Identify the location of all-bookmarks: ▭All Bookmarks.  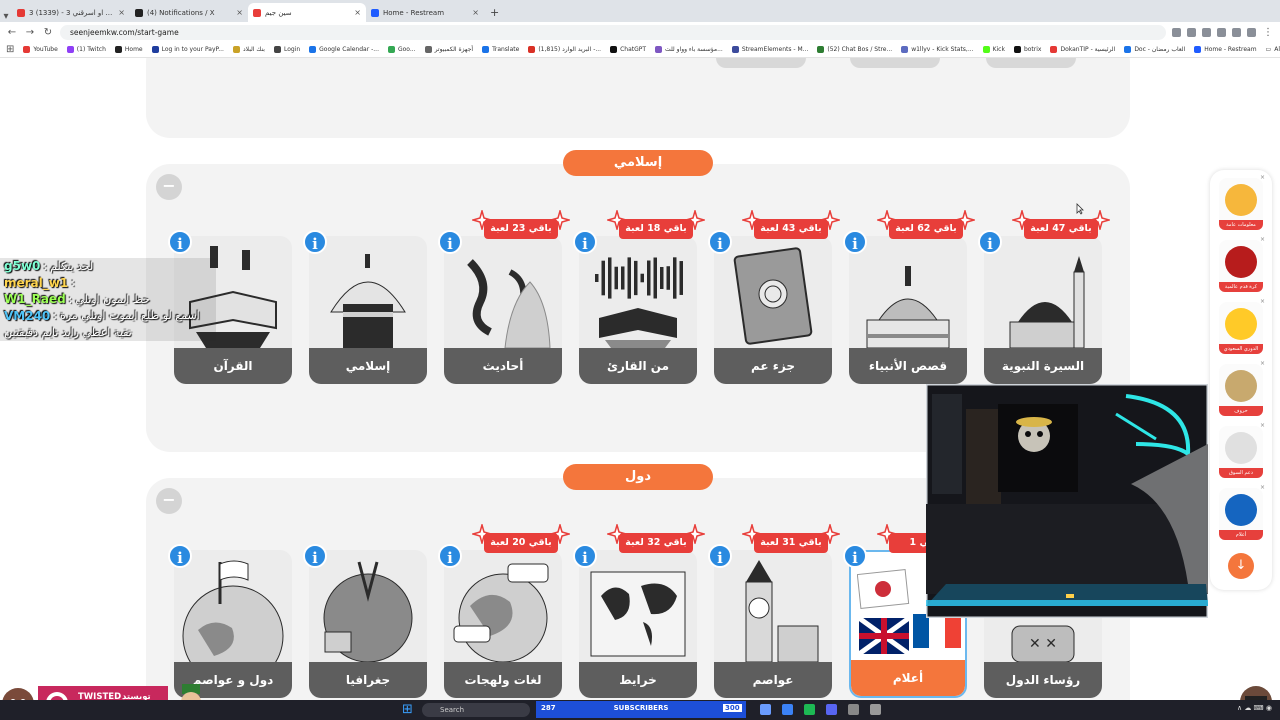
(1273, 49).